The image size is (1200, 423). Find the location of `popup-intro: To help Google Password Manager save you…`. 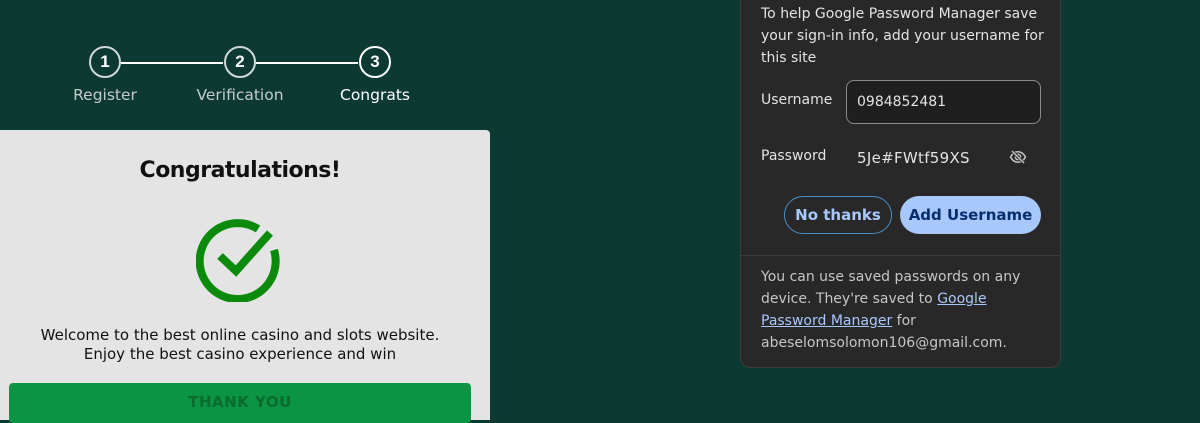

popup-intro: To help Google Password Manager save you… is located at coordinates (902, 36).